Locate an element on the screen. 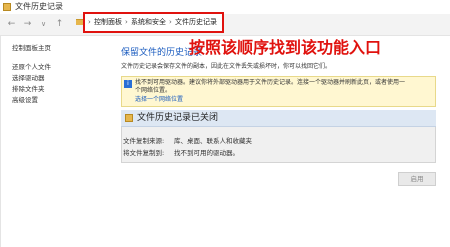 The width and height of the screenshot is (450, 247). recent-locations-dropdown-icon: ∨ is located at coordinates (43, 24).